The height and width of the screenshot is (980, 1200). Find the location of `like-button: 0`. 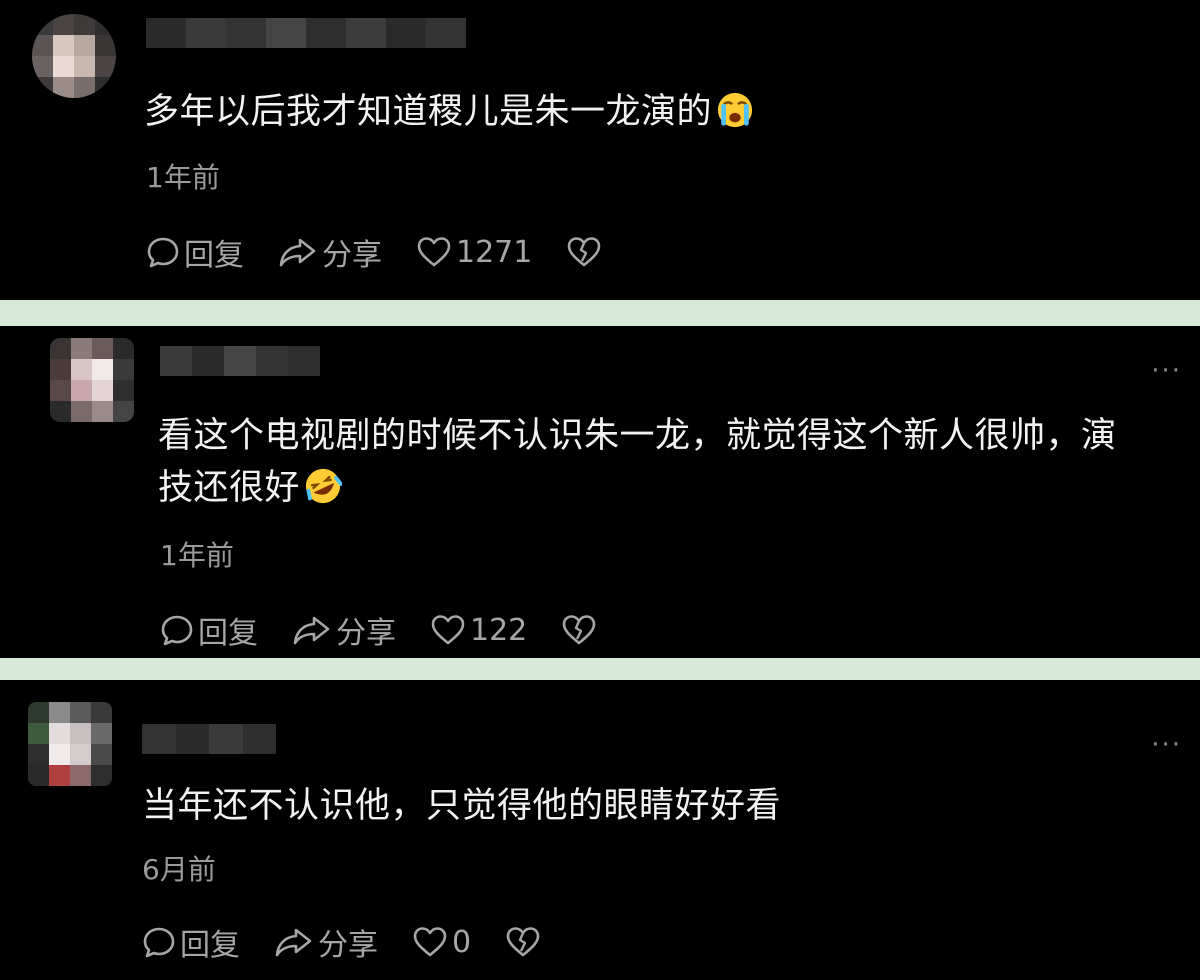

like-button: 0 is located at coordinates (441, 942).